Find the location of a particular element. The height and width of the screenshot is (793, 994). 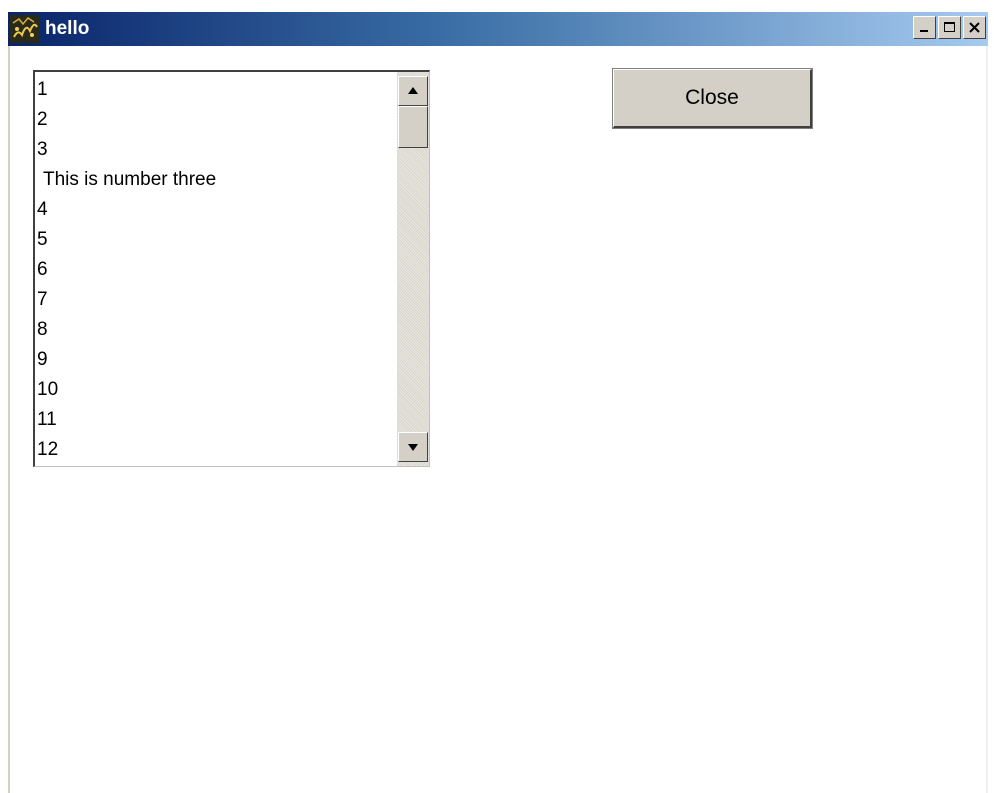

list-item: 11 is located at coordinates (217, 420).